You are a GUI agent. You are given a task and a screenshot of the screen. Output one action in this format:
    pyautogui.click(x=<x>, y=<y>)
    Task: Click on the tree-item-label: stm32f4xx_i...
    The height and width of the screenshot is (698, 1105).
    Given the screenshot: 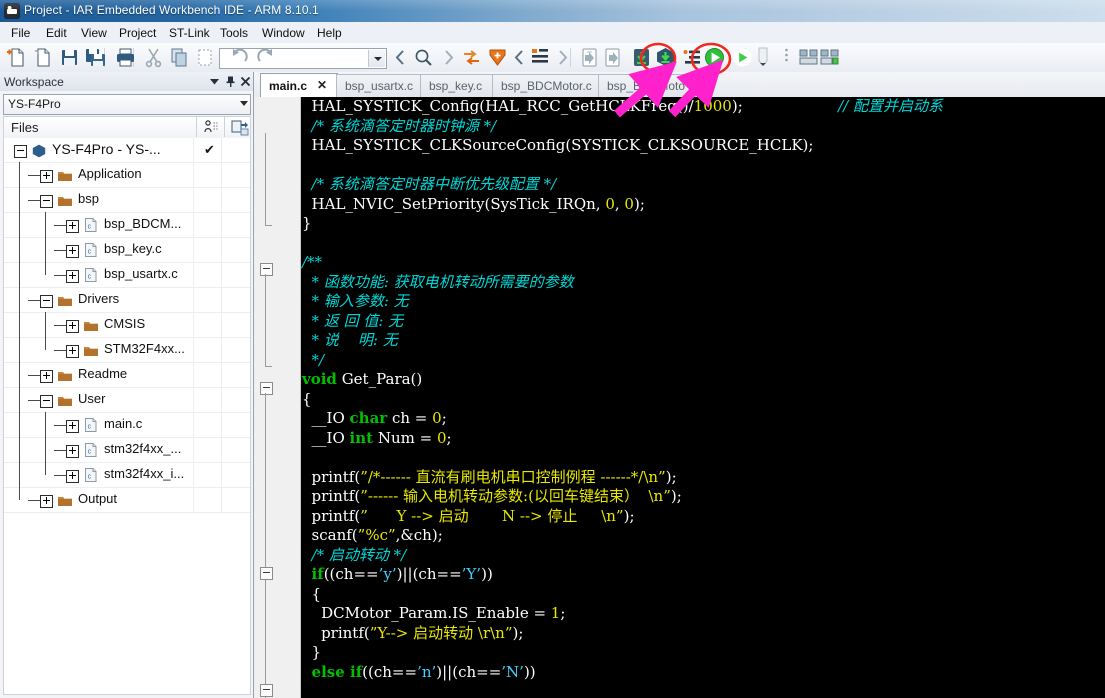 What is the action you would take?
    pyautogui.click(x=144, y=473)
    